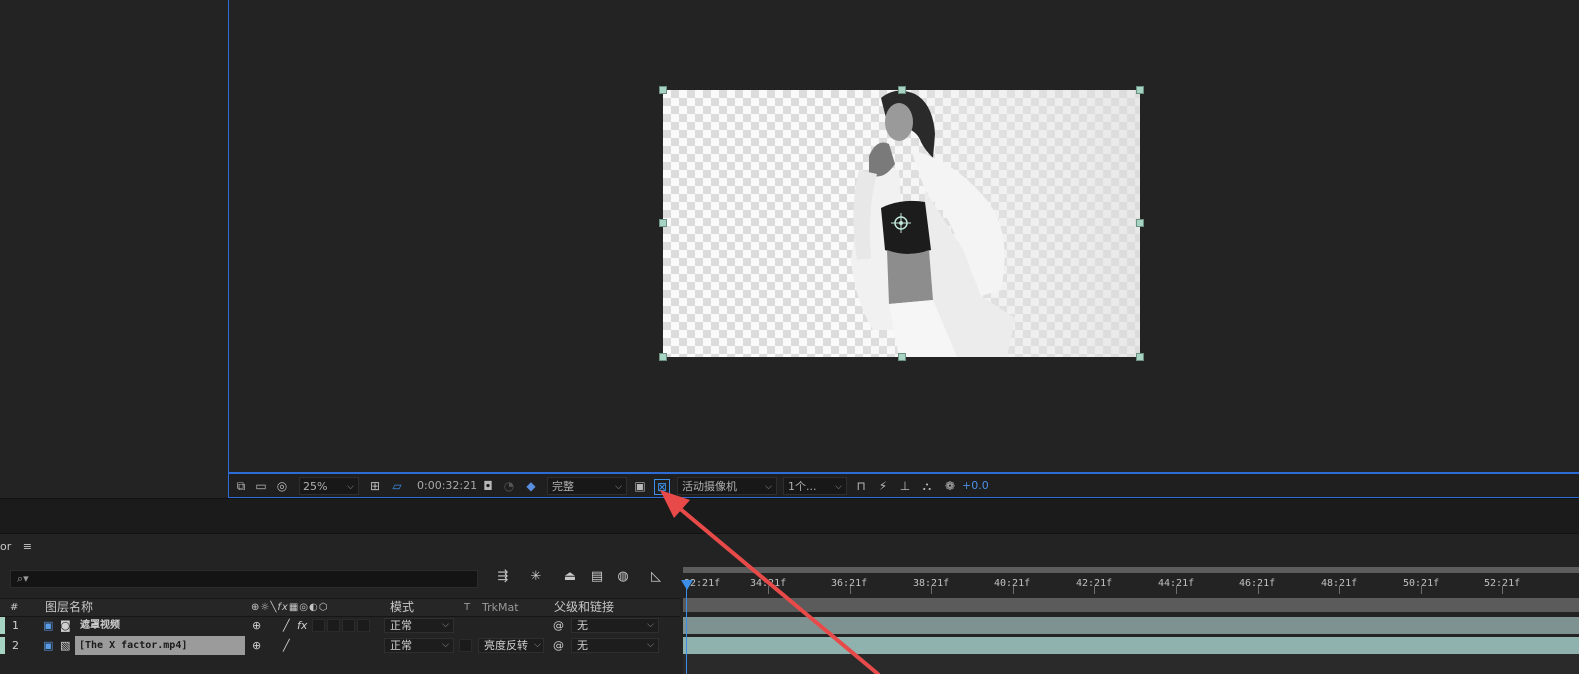 This screenshot has width=1579, height=674. Describe the element at coordinates (686, 627) in the screenshot. I see `current-time-indicator` at that location.